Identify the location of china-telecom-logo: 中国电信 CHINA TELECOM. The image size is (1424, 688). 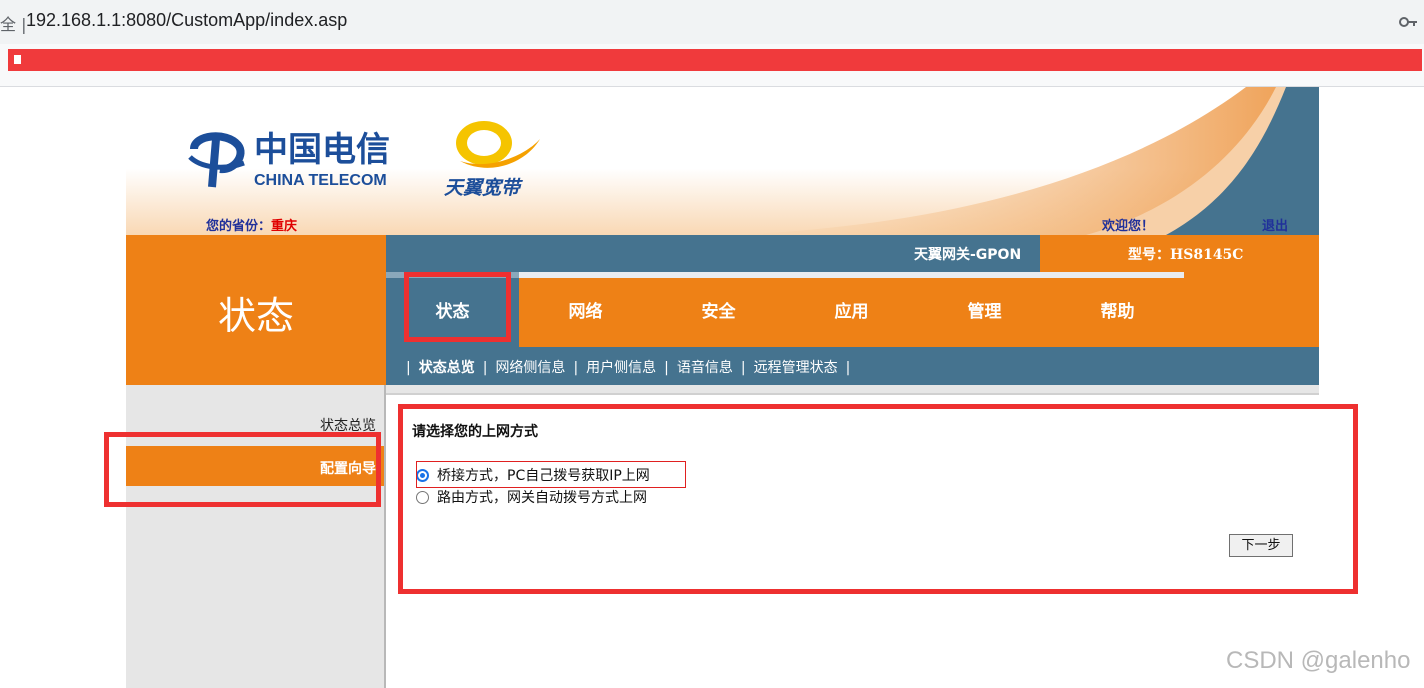
(289, 159).